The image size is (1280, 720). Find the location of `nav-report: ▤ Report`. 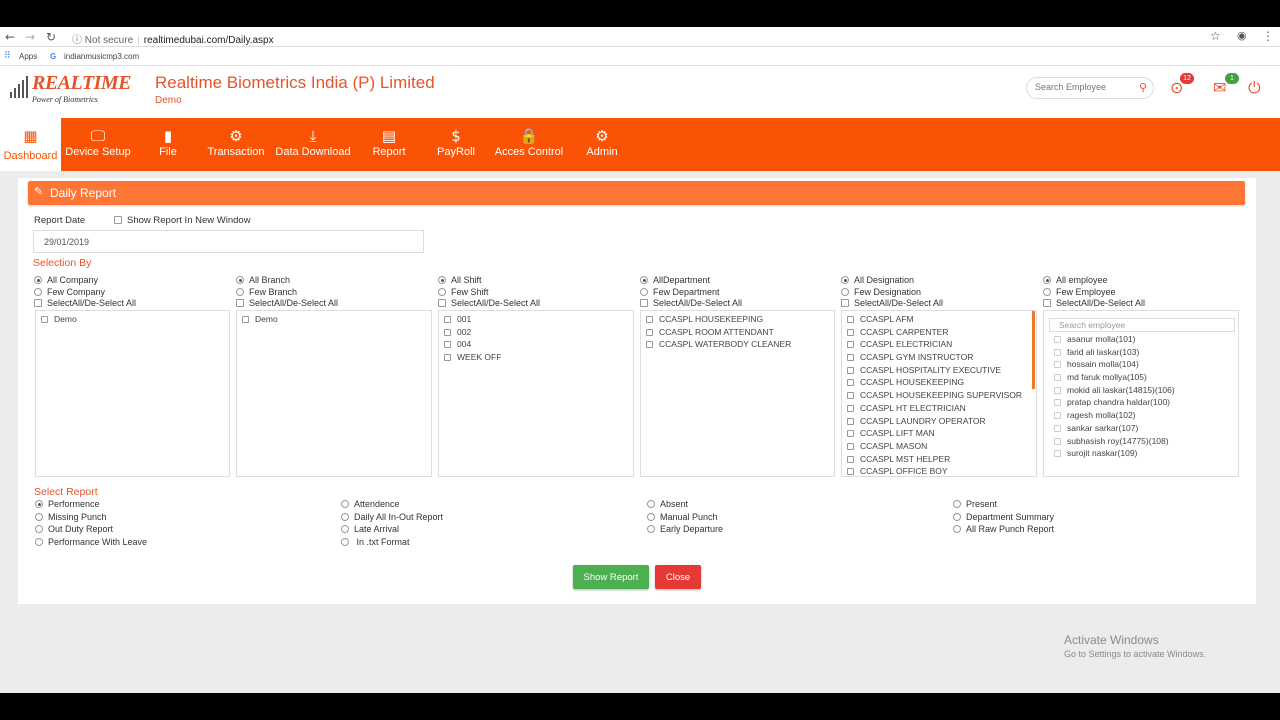

nav-report: ▤ Report is located at coordinates (389, 144).